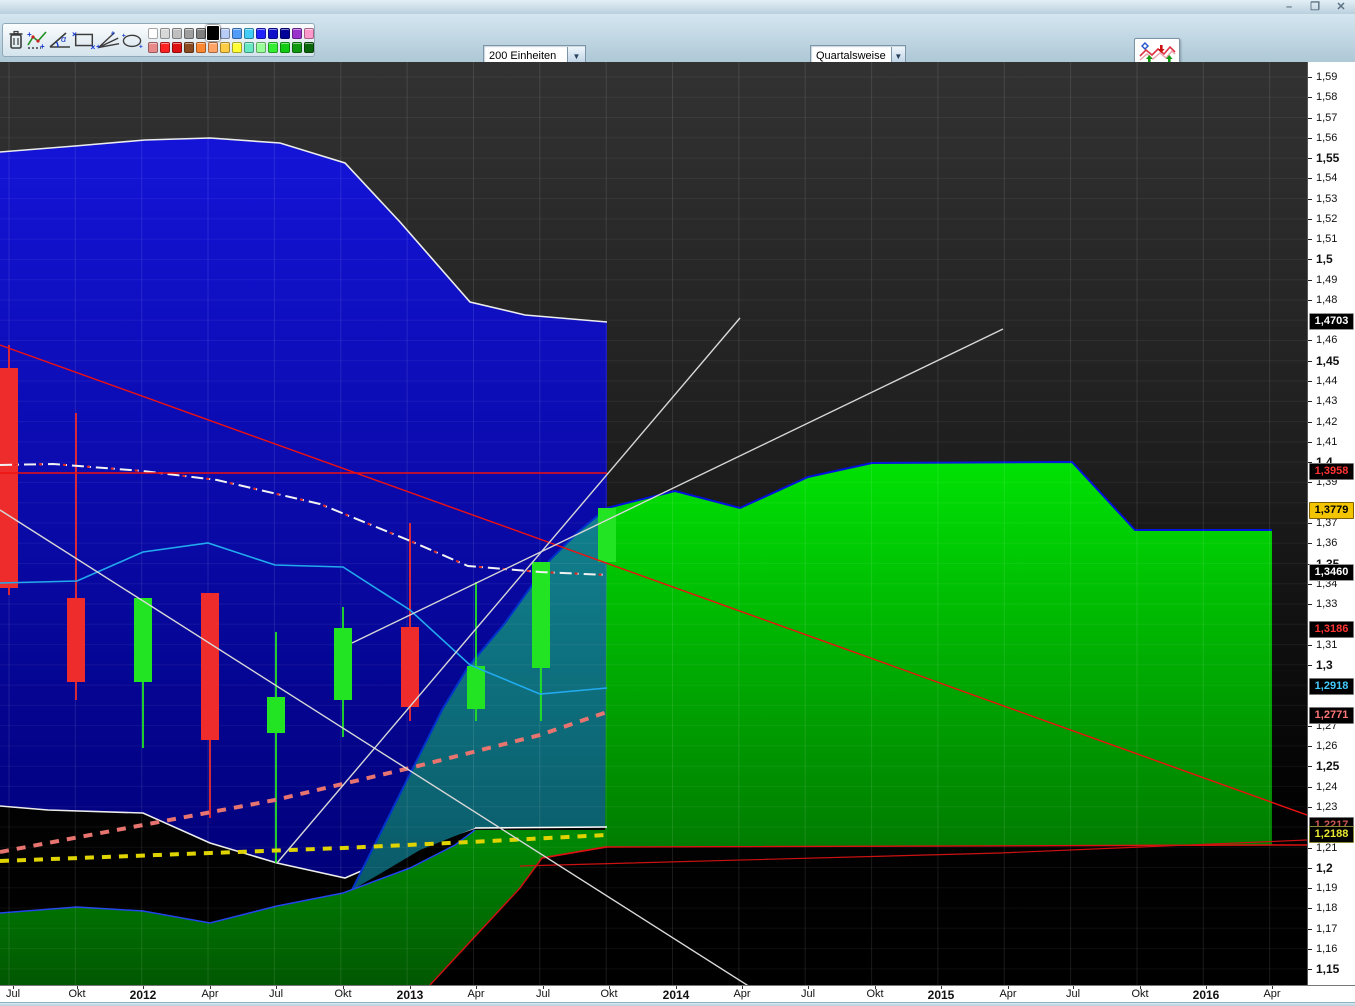 The width and height of the screenshot is (1355, 1006). I want to click on ellipse-icon: + +, so click(132, 41).